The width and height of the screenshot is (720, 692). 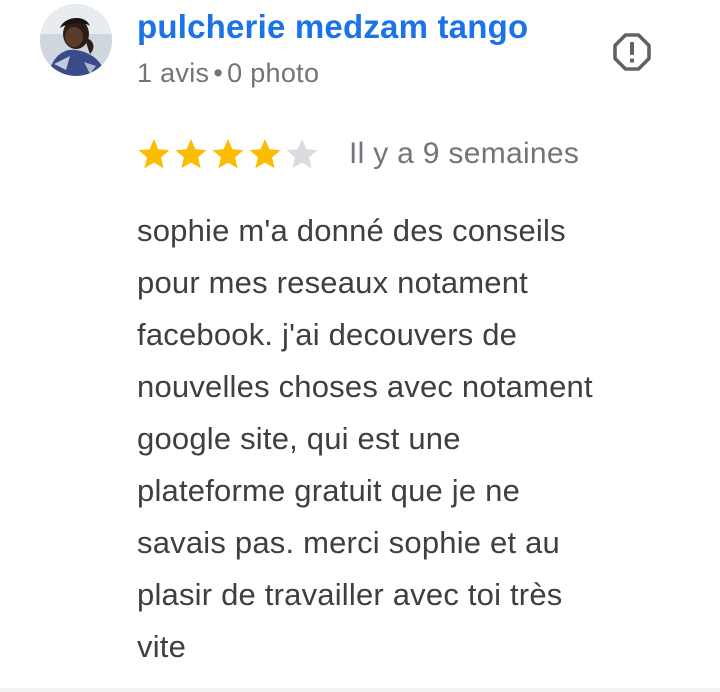 I want to click on review-text-line: pour mes reseaux notament, so click(x=332, y=282).